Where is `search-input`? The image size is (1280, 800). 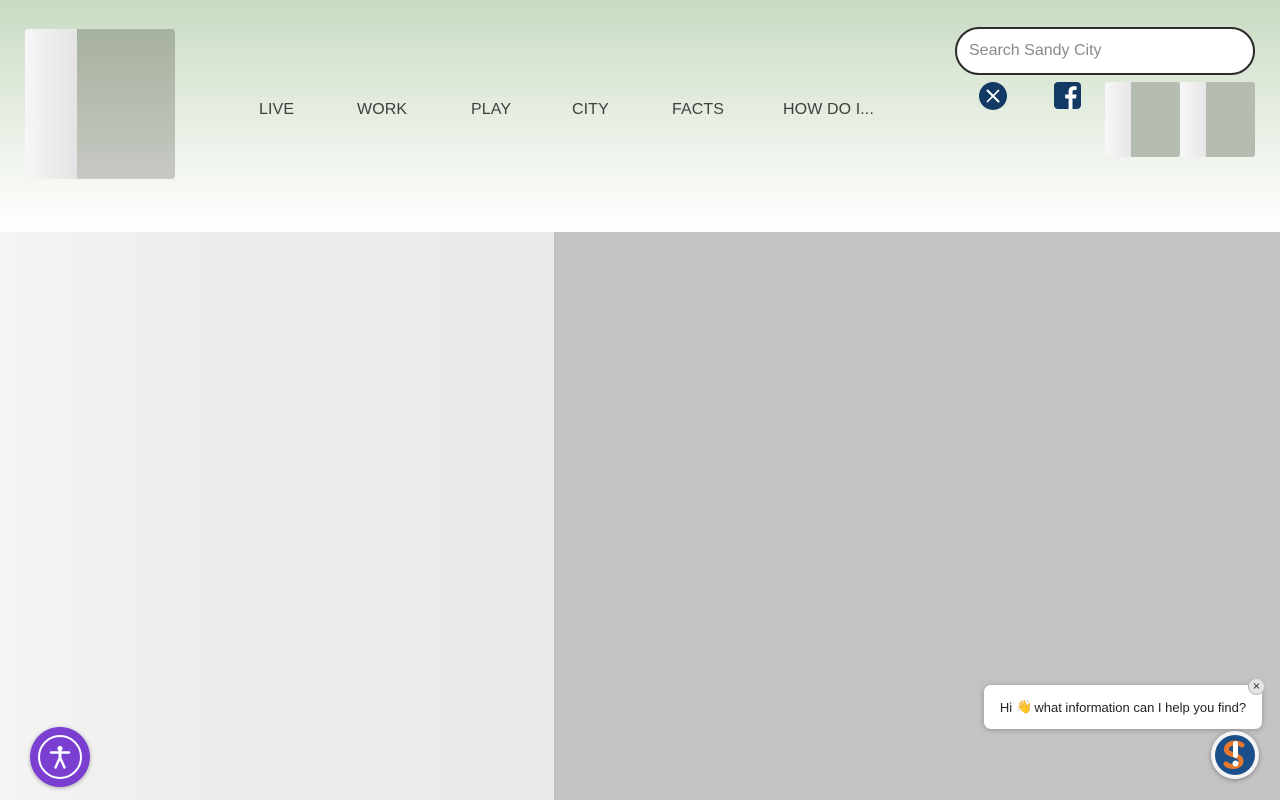
search-input is located at coordinates (1098, 51).